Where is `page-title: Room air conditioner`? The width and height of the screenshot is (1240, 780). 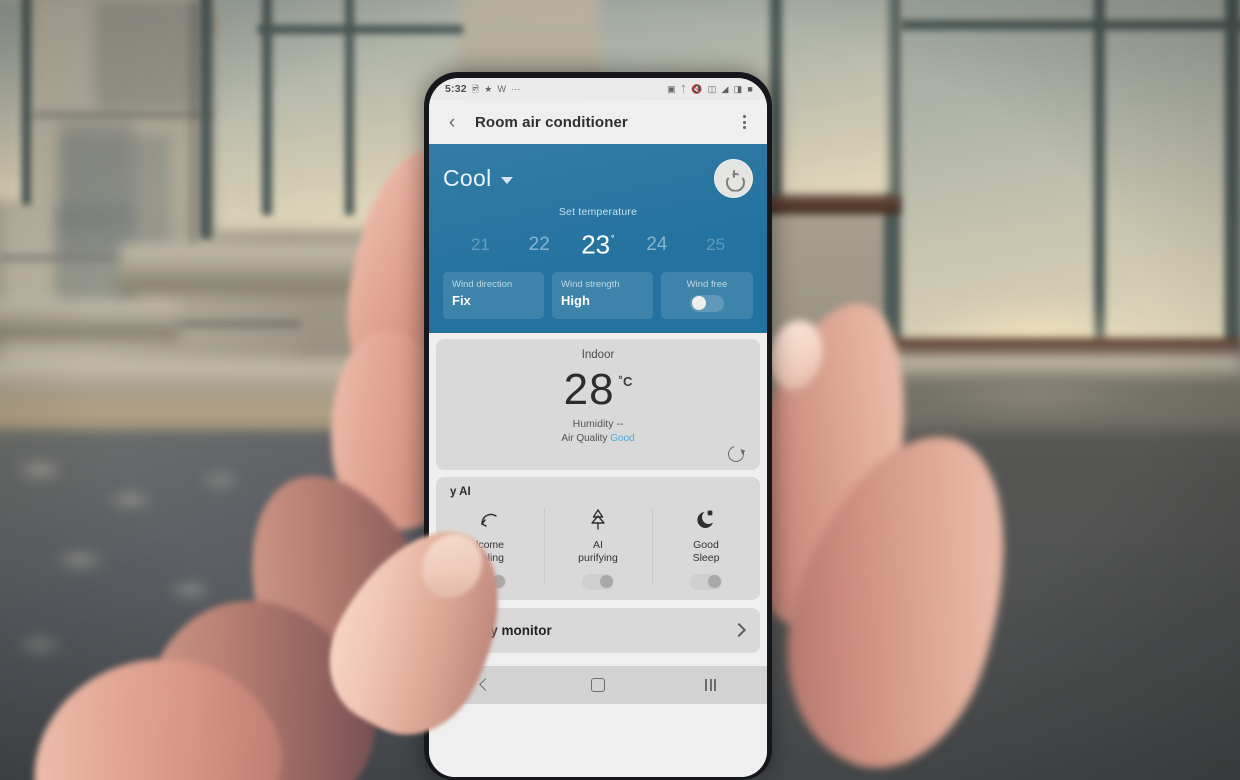 page-title: Room air conditioner is located at coordinates (551, 122).